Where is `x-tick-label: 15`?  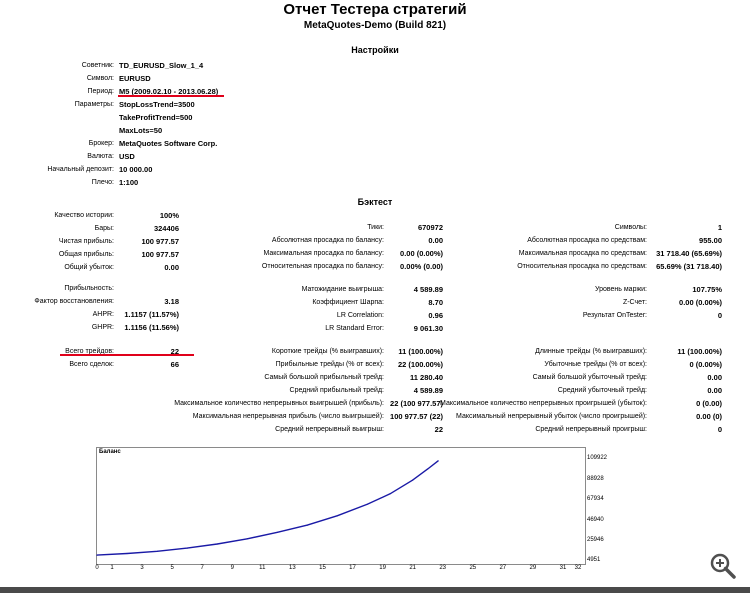 x-tick-label: 15 is located at coordinates (322, 568).